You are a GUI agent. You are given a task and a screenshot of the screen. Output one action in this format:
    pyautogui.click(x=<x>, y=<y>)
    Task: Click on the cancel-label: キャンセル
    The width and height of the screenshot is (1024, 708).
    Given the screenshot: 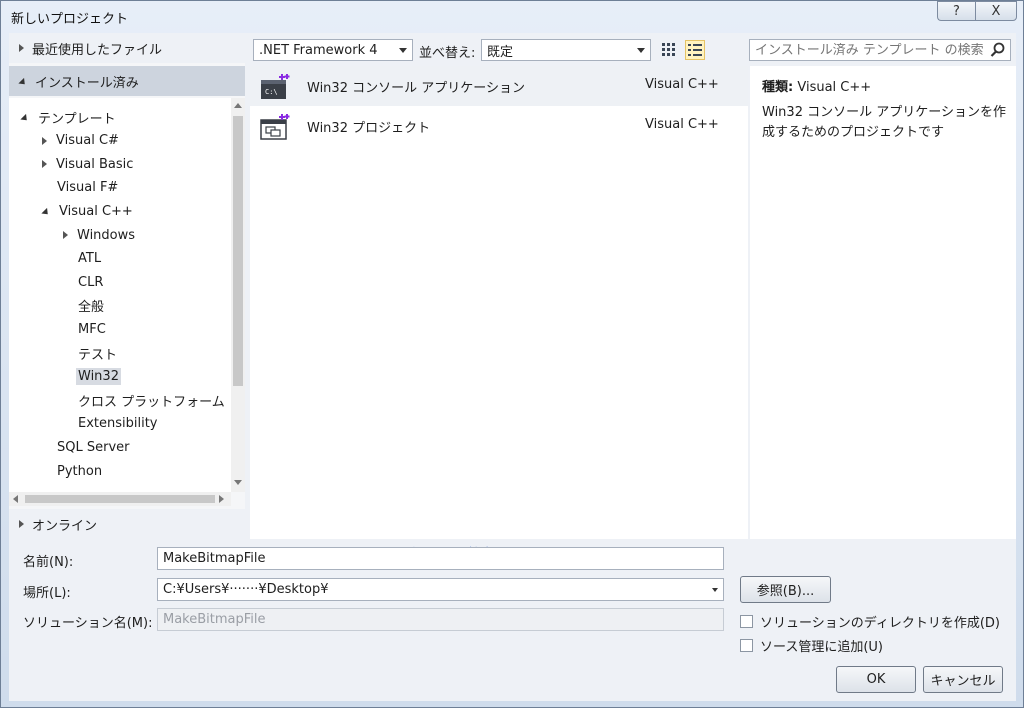 What is the action you would take?
    pyautogui.click(x=963, y=681)
    